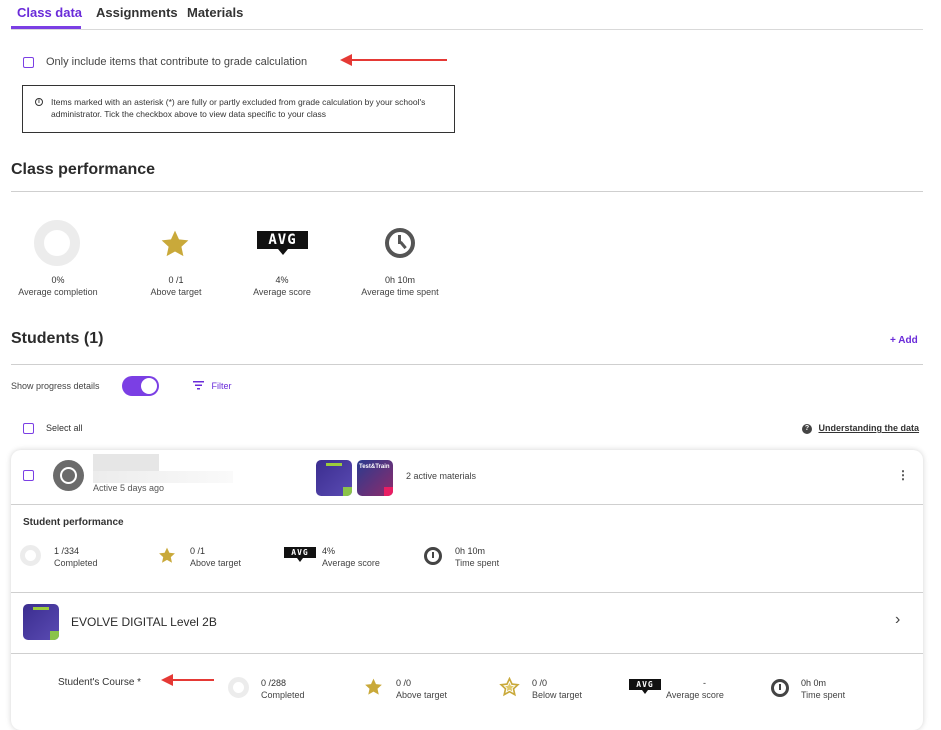 This screenshot has height=730, width=941. What do you see at coordinates (67, 551) in the screenshot?
I see `student-completed-value: 1 /334` at bounding box center [67, 551].